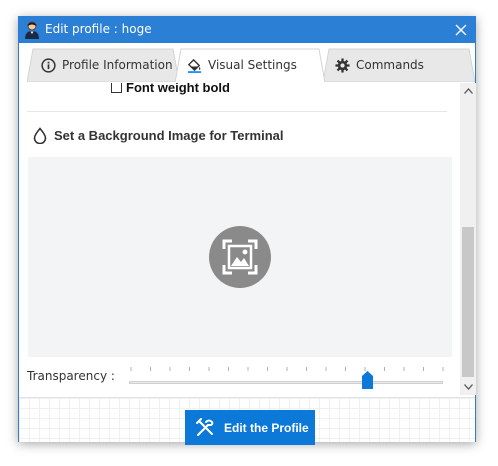  I want to click on scroll-down-button, so click(468, 387).